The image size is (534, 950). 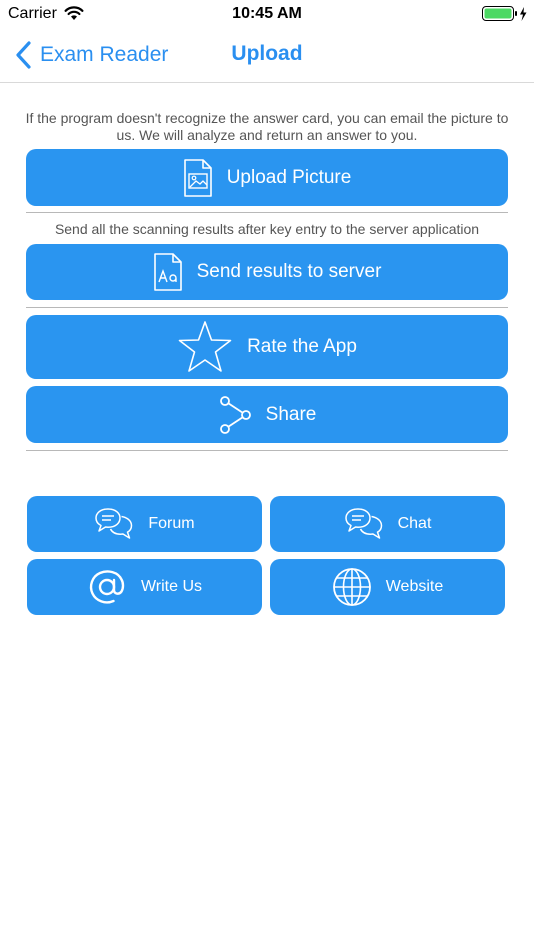 I want to click on chat-button: Chat, so click(x=387, y=524).